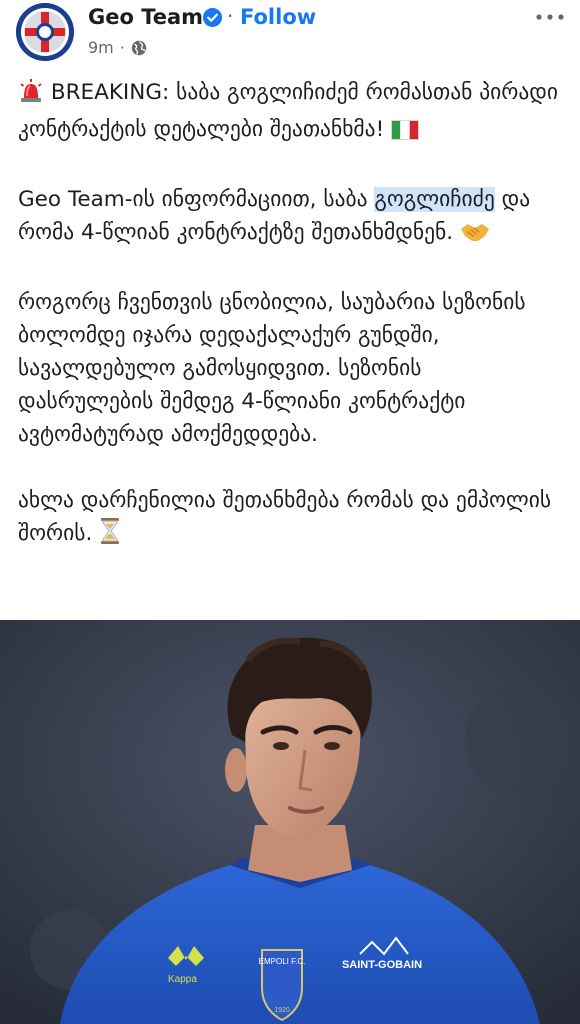 This screenshot has height=1024, width=580. I want to click on badge-year-text: 1920, so click(282, 1010).